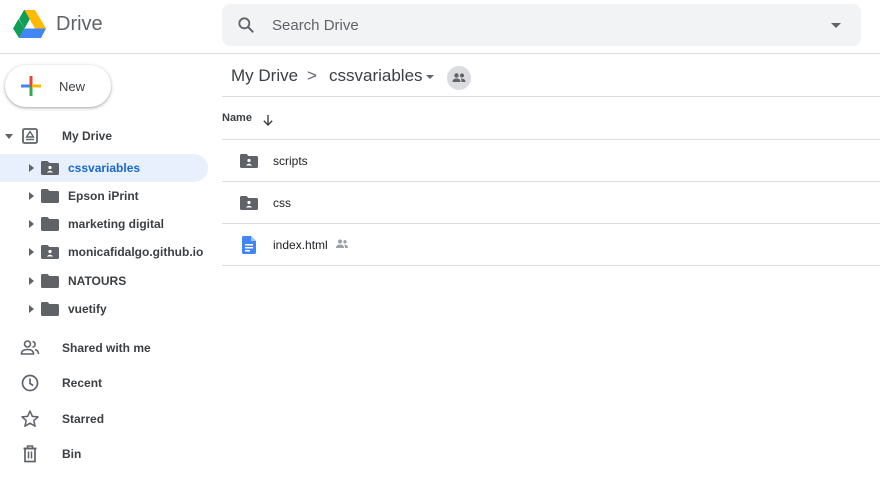  I want to click on shared-with-me-icon, so click(30, 347).